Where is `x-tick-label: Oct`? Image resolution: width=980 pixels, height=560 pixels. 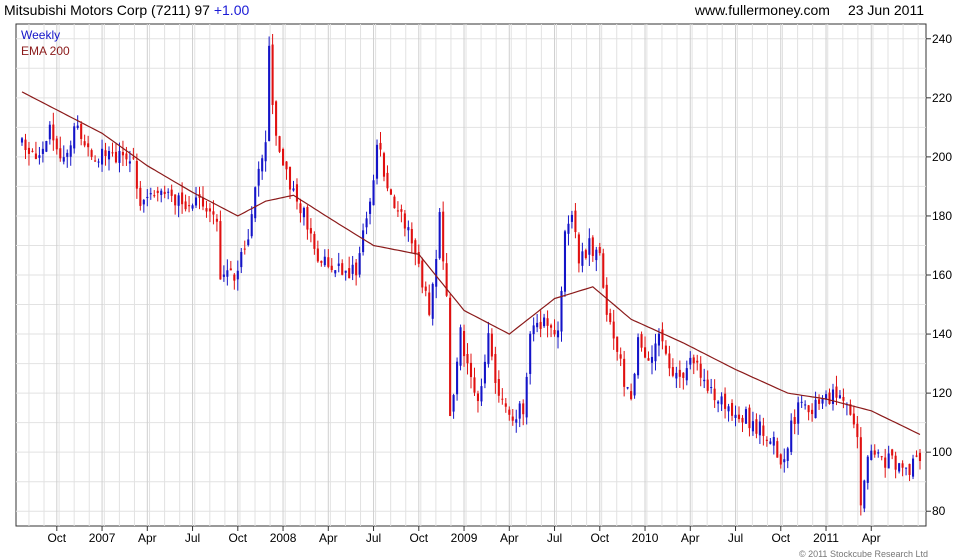 x-tick-label: Oct is located at coordinates (418, 538).